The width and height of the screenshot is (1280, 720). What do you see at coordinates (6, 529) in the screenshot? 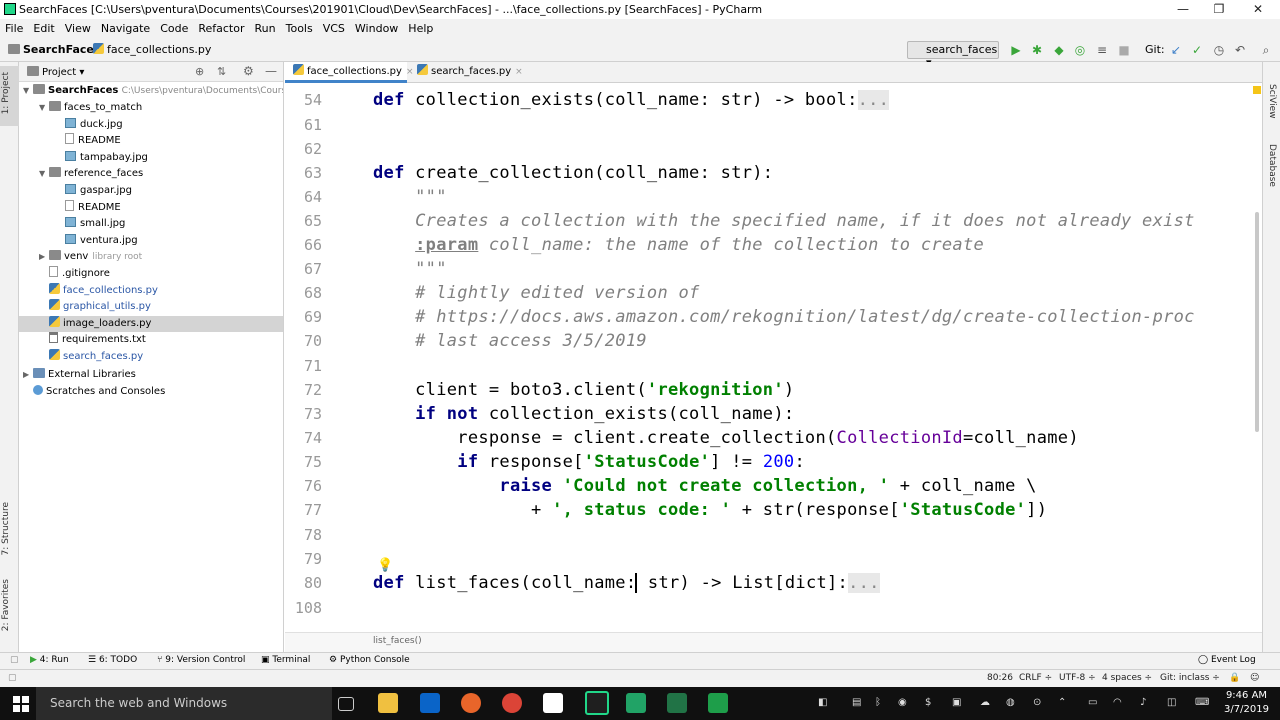
I see `structure-tool-button: 7: Structure` at bounding box center [6, 529].